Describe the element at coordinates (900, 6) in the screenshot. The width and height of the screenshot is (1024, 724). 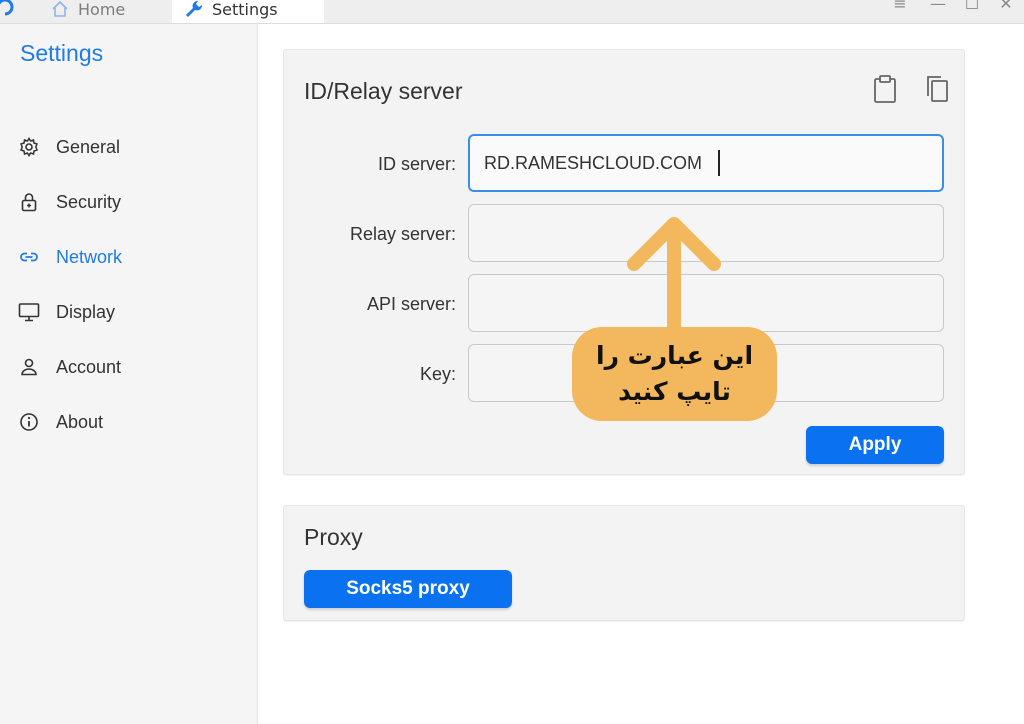
I see `menu-icon: ≡` at that location.